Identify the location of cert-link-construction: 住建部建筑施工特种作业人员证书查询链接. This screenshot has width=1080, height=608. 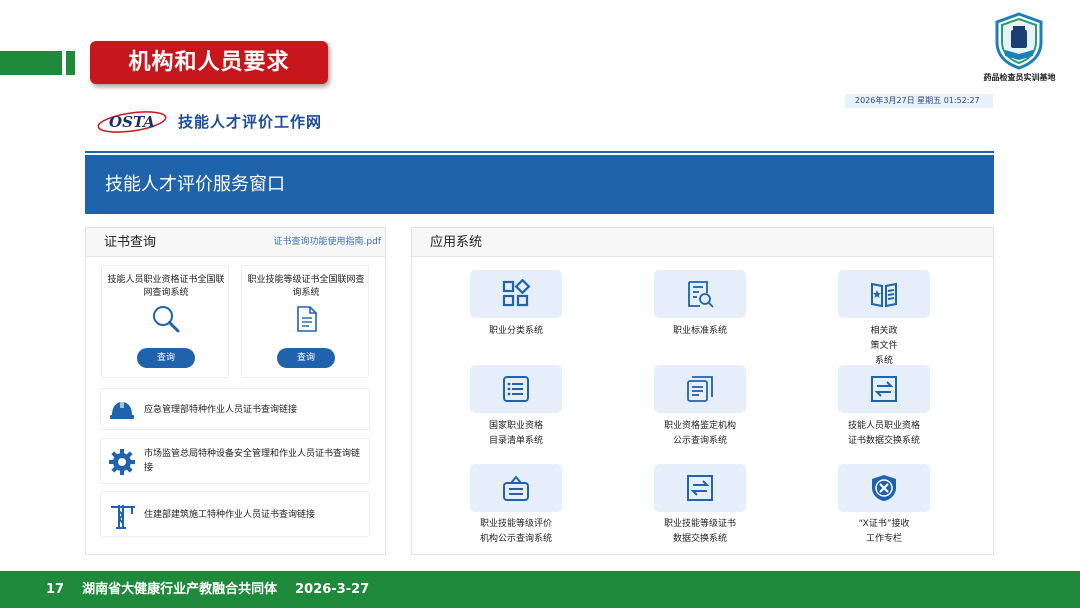
(235, 514).